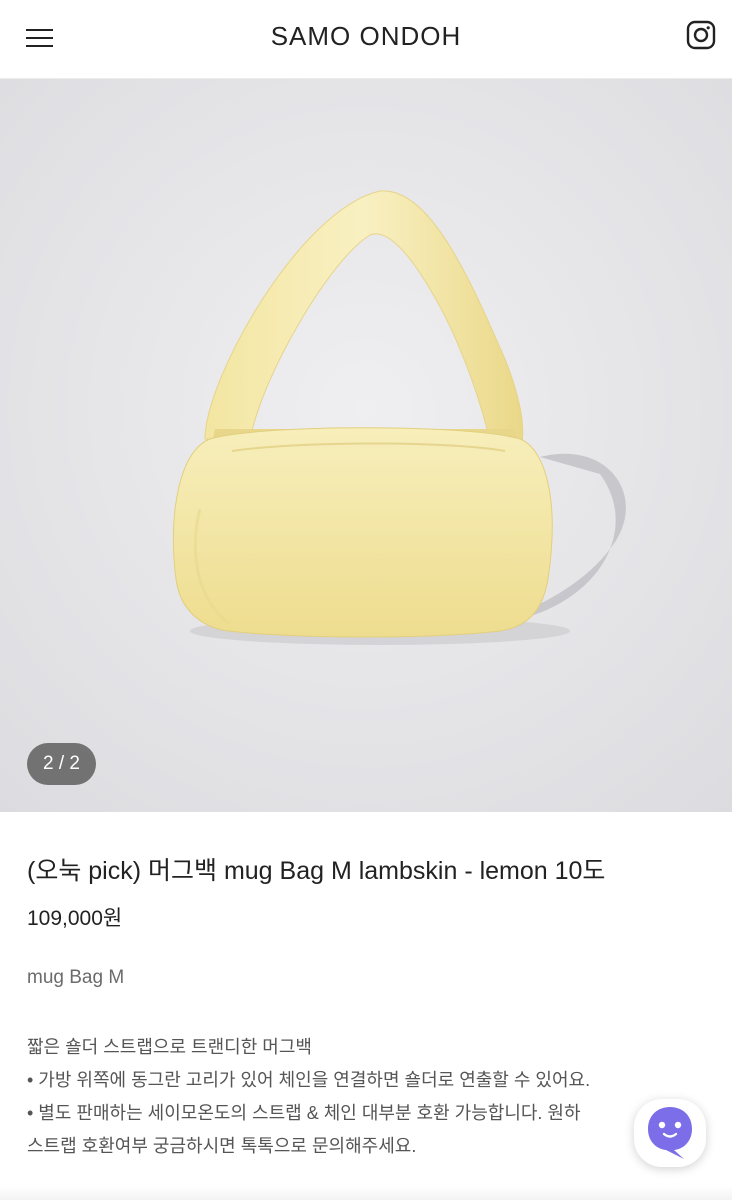 This screenshot has height=1200, width=732. Describe the element at coordinates (75, 918) in the screenshot. I see `product-price: 109,000원` at that location.